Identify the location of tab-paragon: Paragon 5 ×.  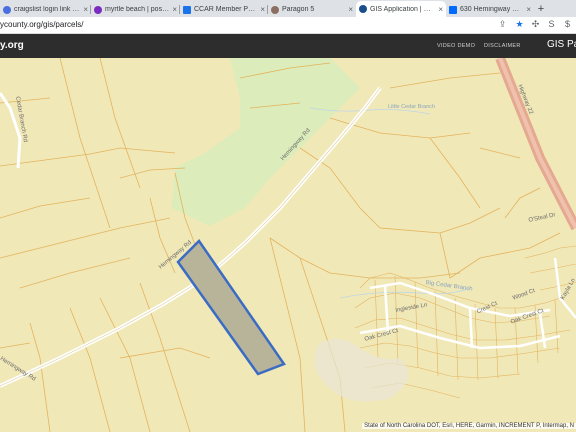
(312, 9).